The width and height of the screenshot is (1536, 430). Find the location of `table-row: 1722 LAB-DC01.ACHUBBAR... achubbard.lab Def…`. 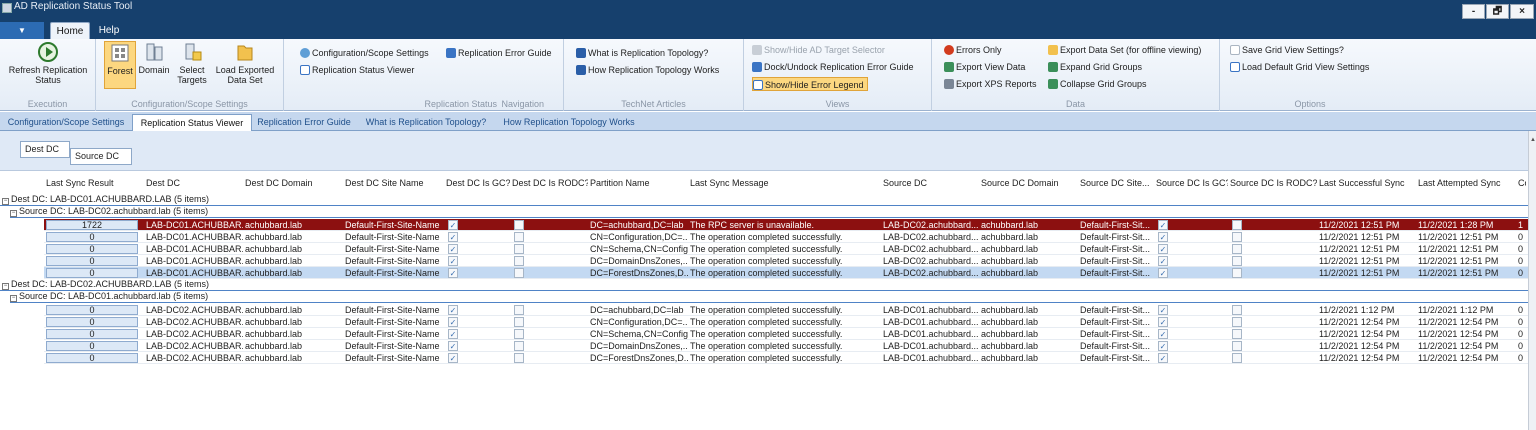

table-row: 1722 LAB-DC01.ACHUBBAR... achubbard.lab Def… is located at coordinates (786, 225).